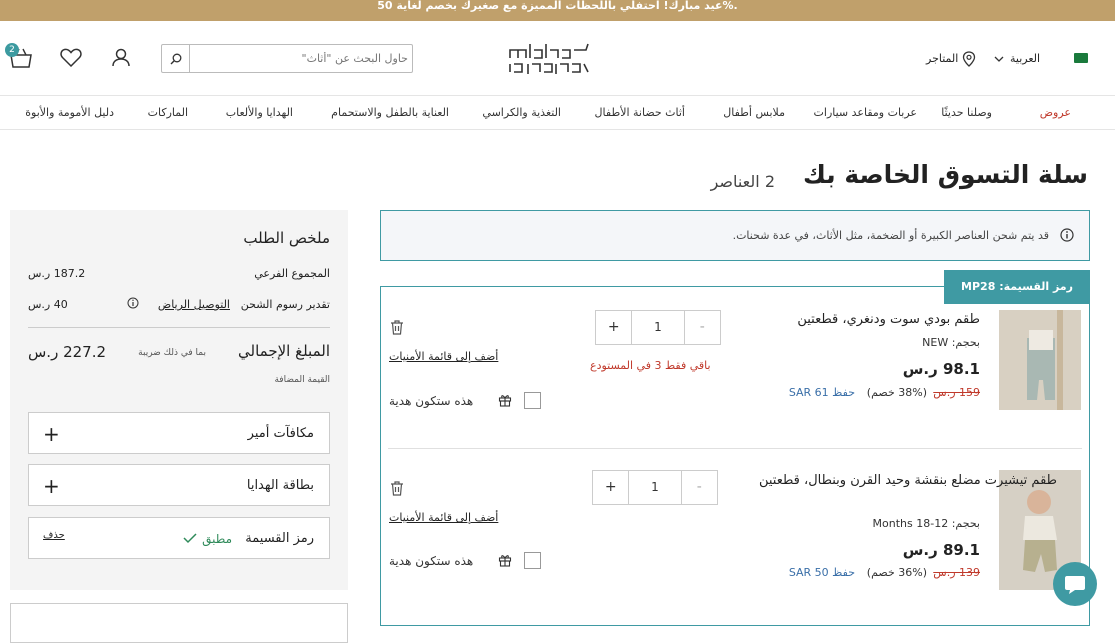 The width and height of the screenshot is (1115, 643). What do you see at coordinates (286, 238) in the screenshot?
I see `summary-title: ملخص الطلب` at bounding box center [286, 238].